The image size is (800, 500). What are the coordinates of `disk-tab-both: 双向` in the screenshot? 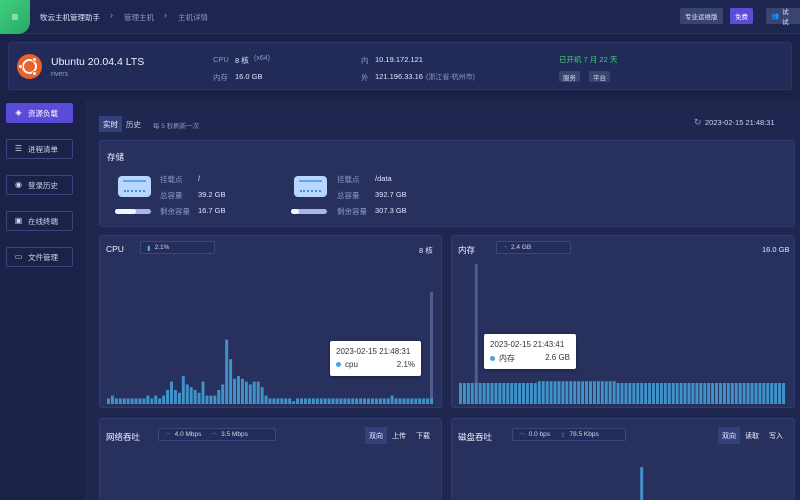 It's located at (729, 435).